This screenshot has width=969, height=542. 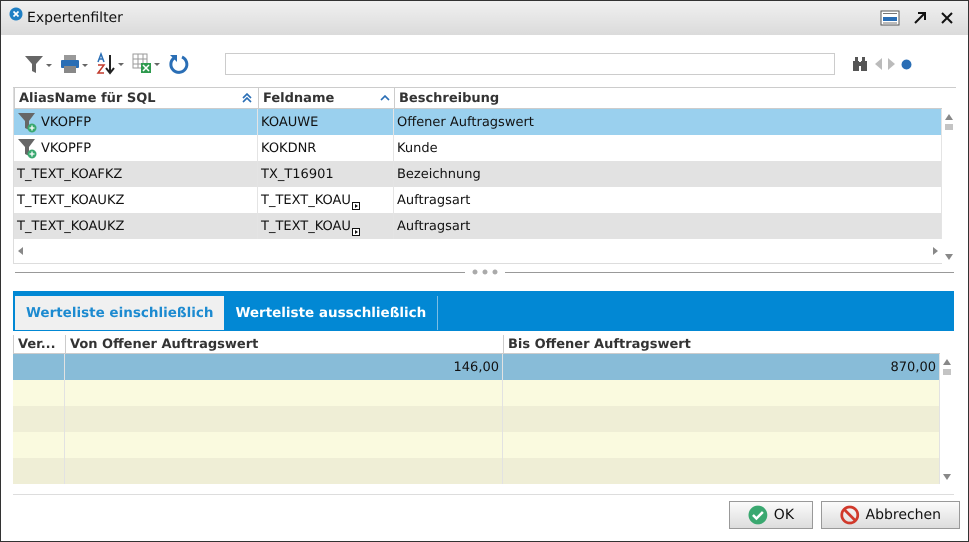 I want to click on table-cell: Offener Auftragswert, so click(x=465, y=122).